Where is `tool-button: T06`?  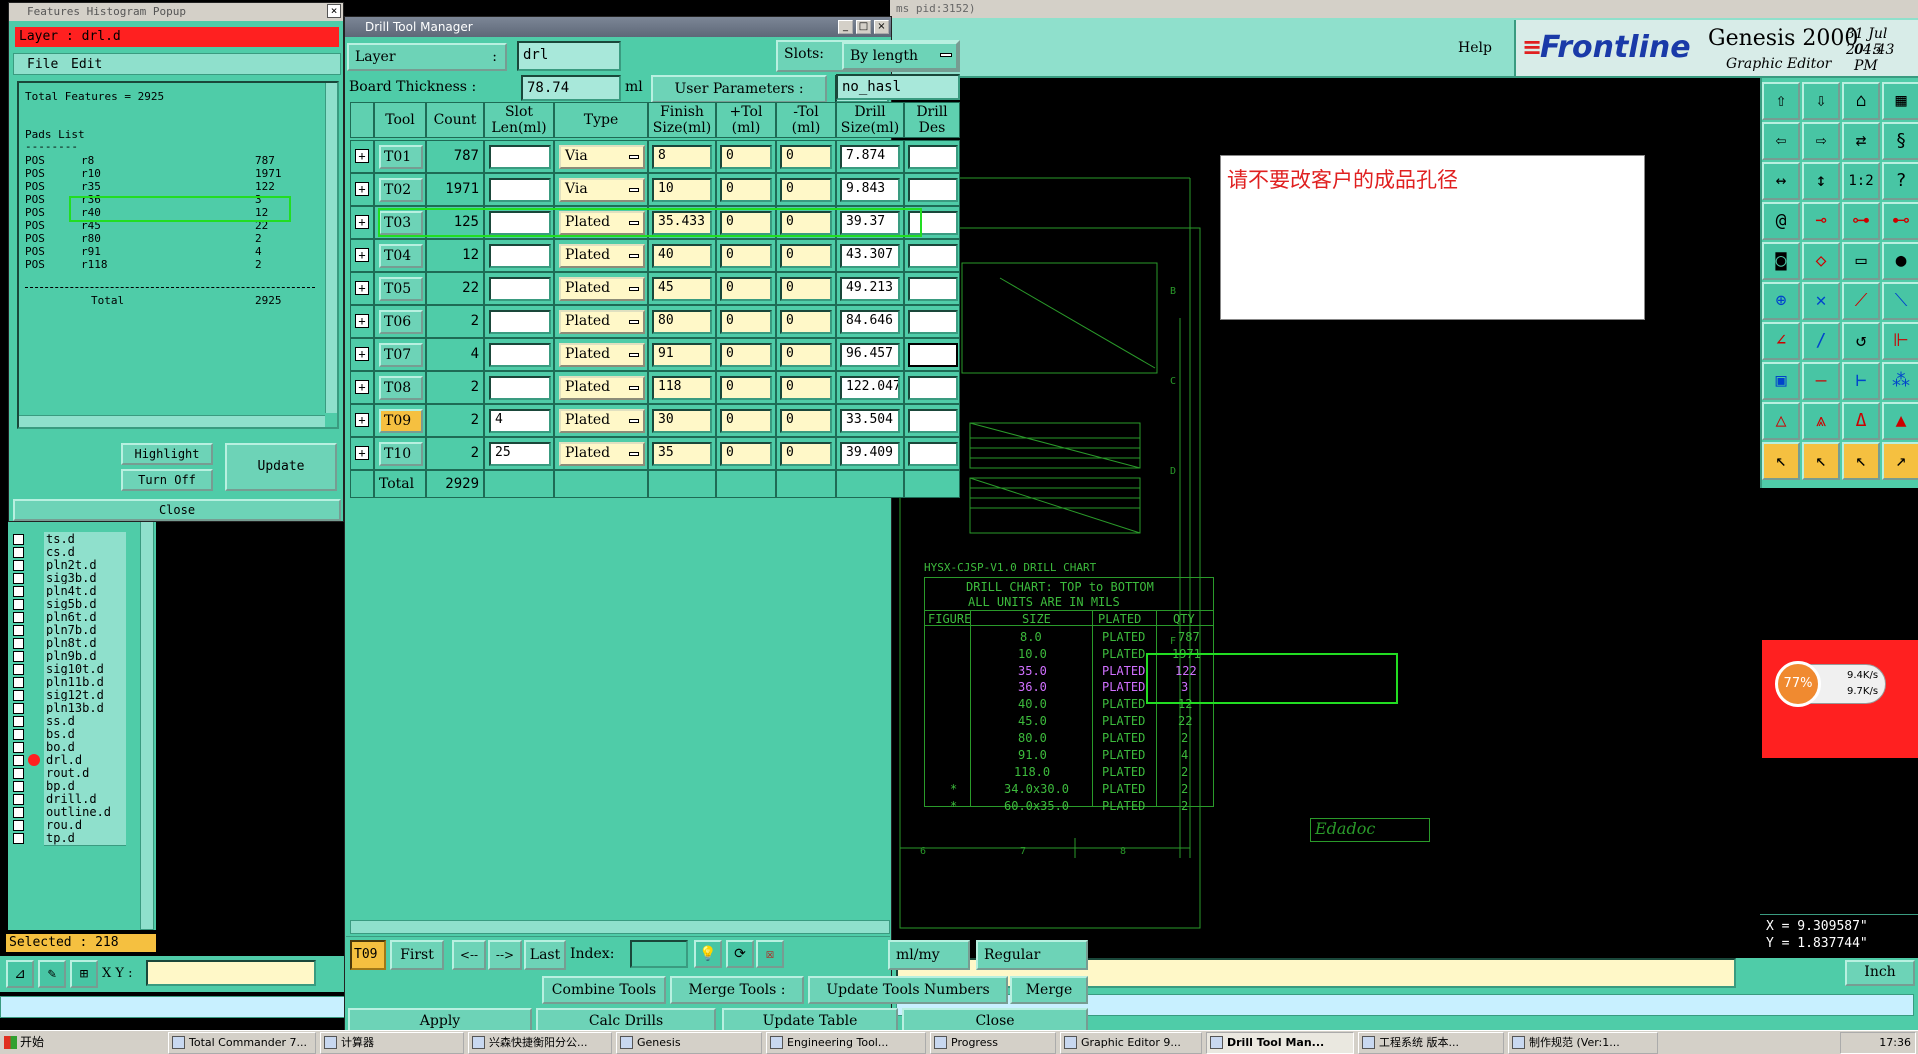 tool-button: T06 is located at coordinates (401, 322).